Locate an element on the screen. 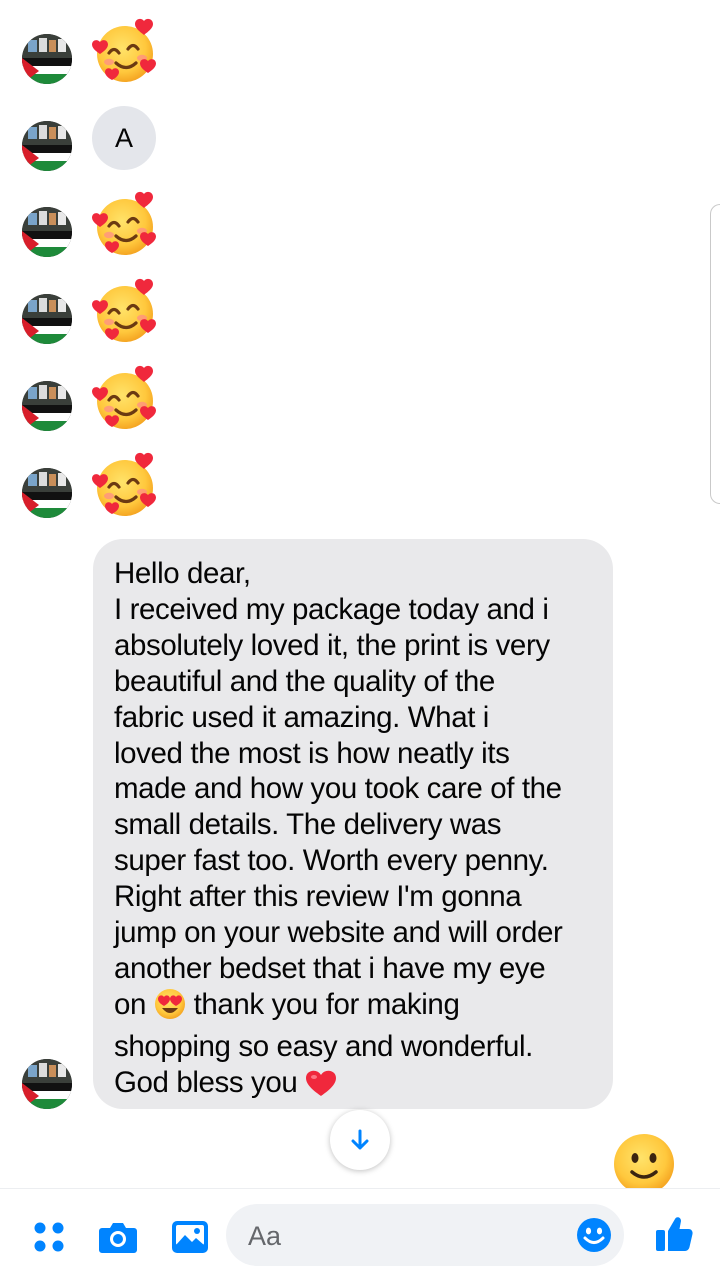  like-thumb-icon is located at coordinates (674, 1233).